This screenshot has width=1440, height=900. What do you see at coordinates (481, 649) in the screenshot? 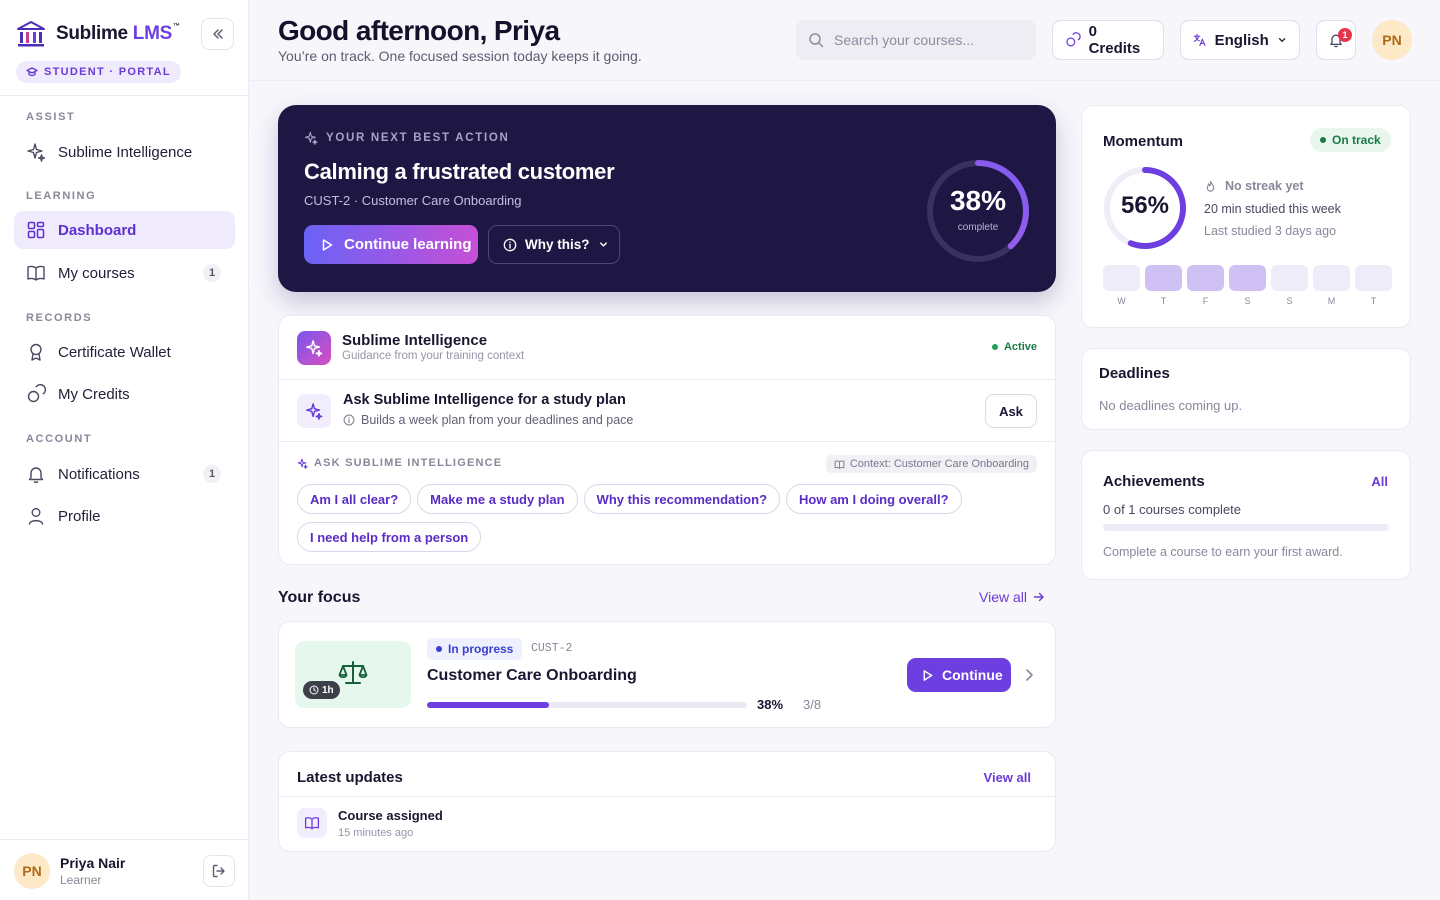
I see `status-label: In progress` at bounding box center [481, 649].